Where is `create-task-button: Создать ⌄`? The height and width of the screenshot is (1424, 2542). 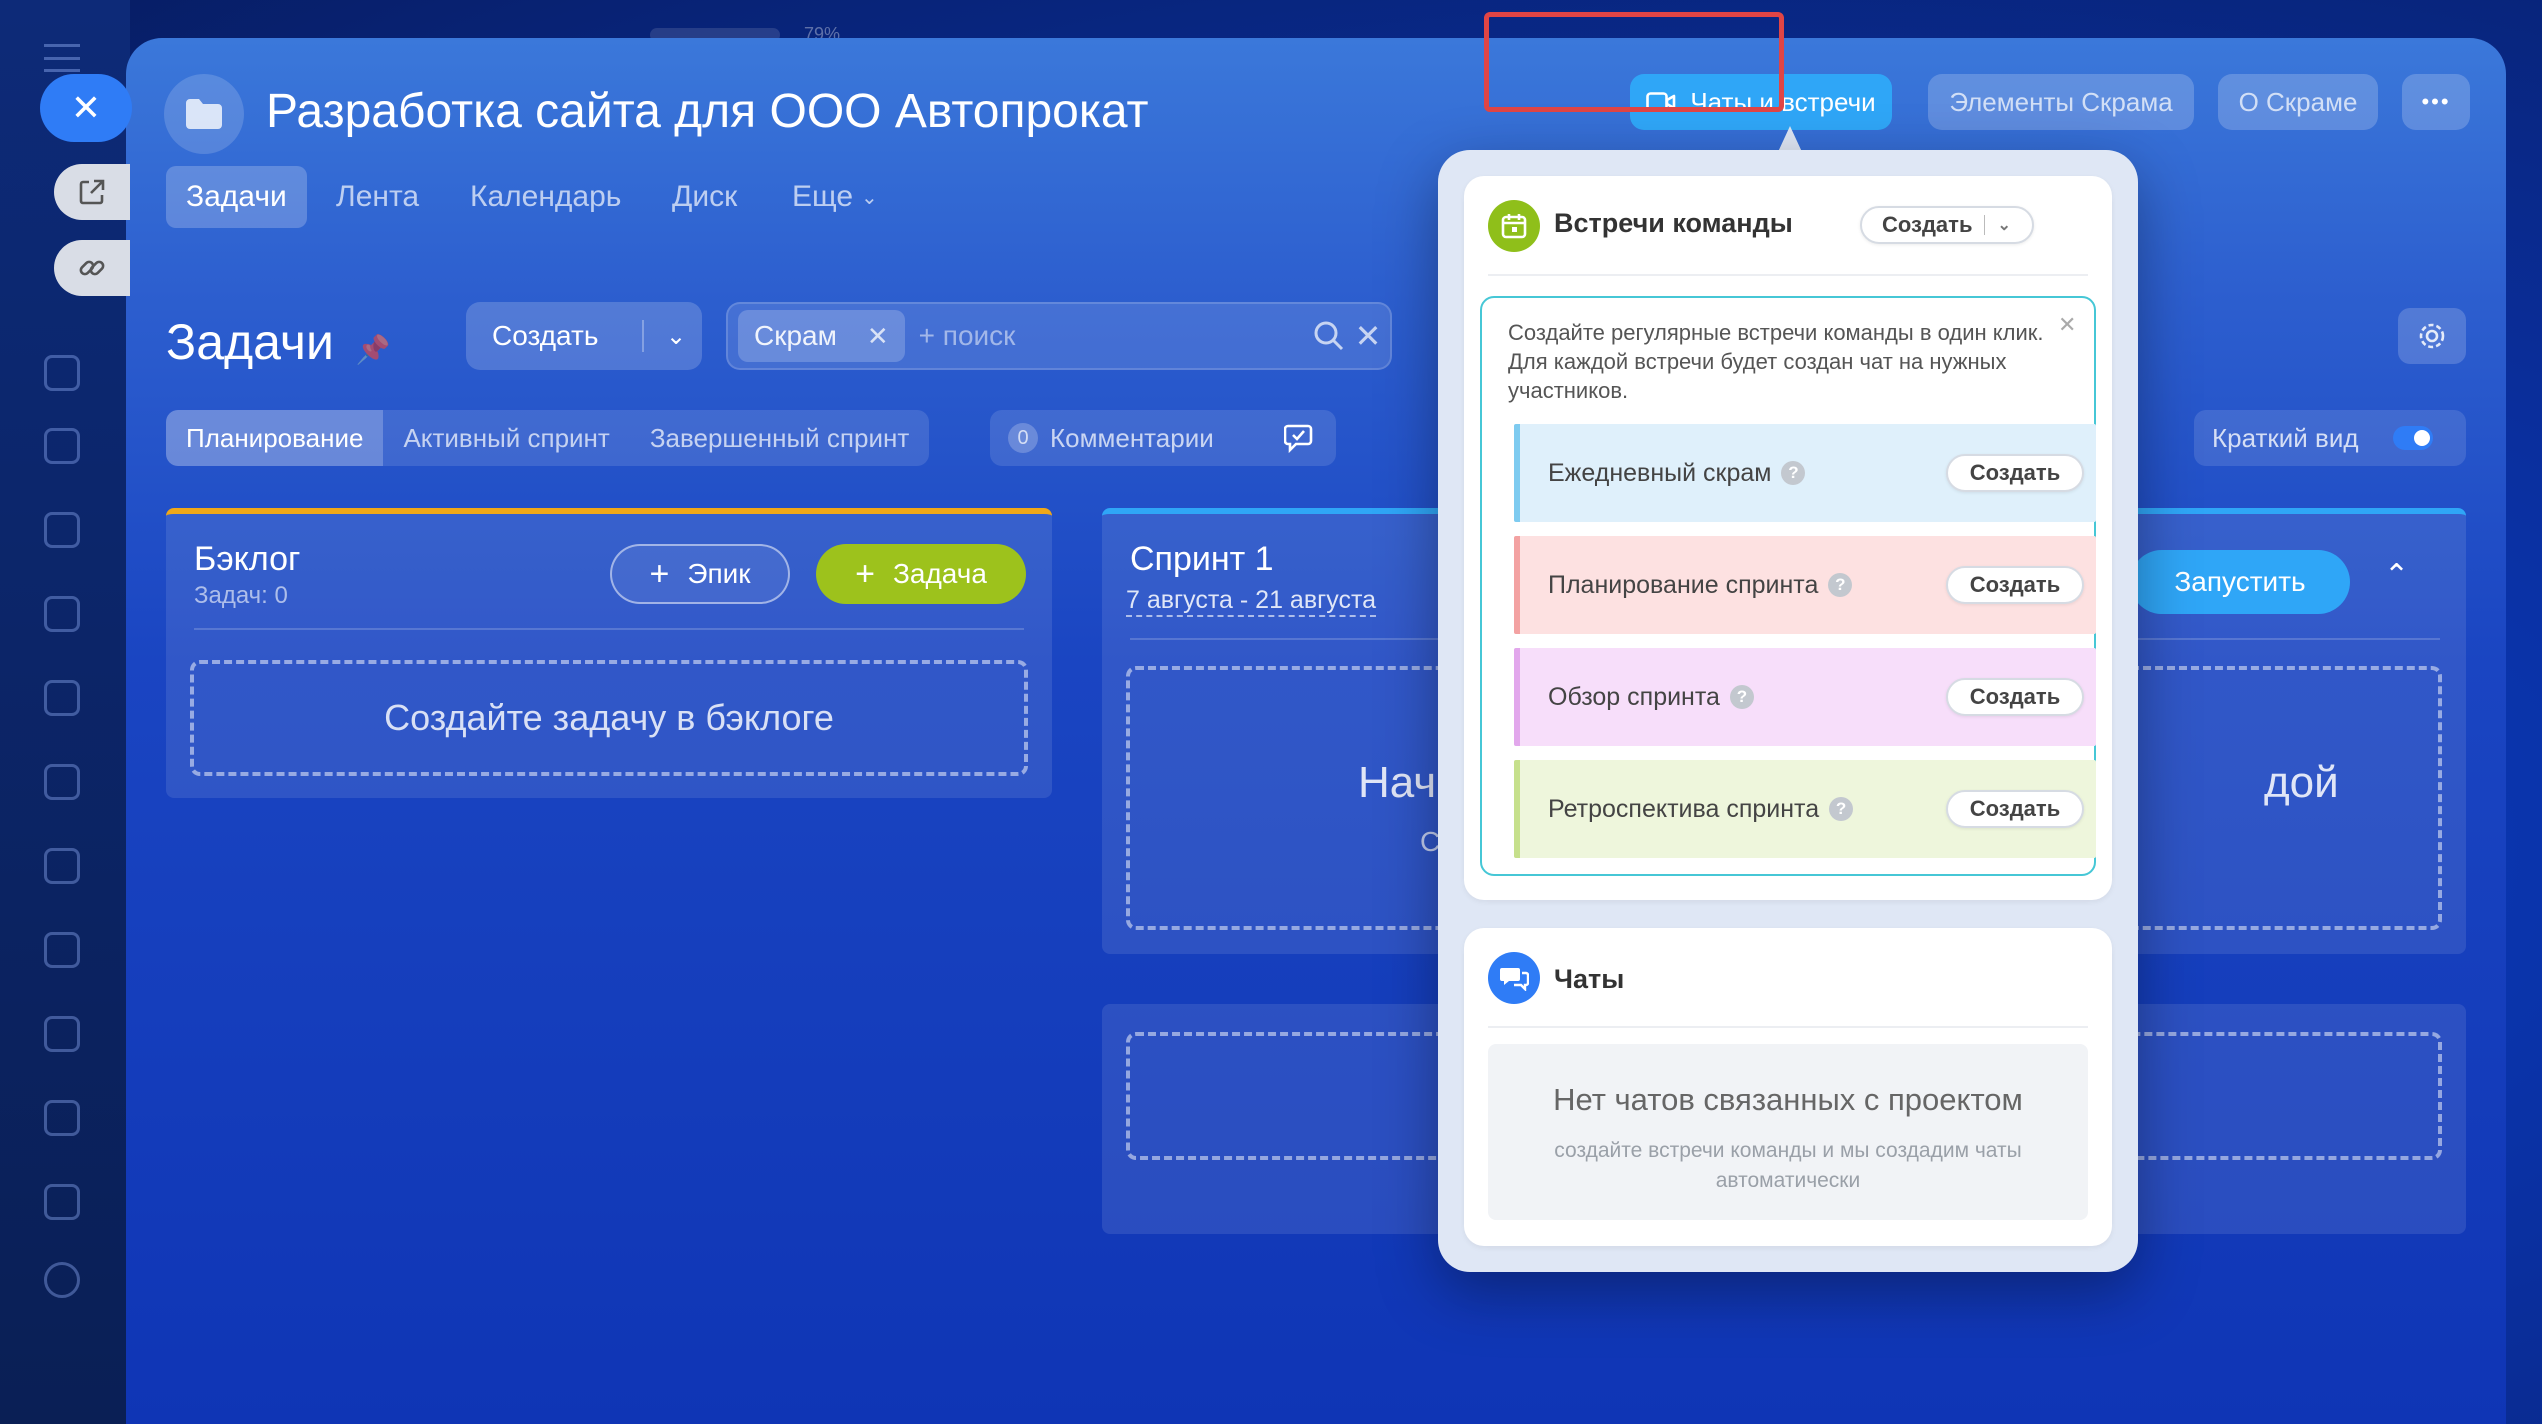 create-task-button: Создать ⌄ is located at coordinates (584, 336).